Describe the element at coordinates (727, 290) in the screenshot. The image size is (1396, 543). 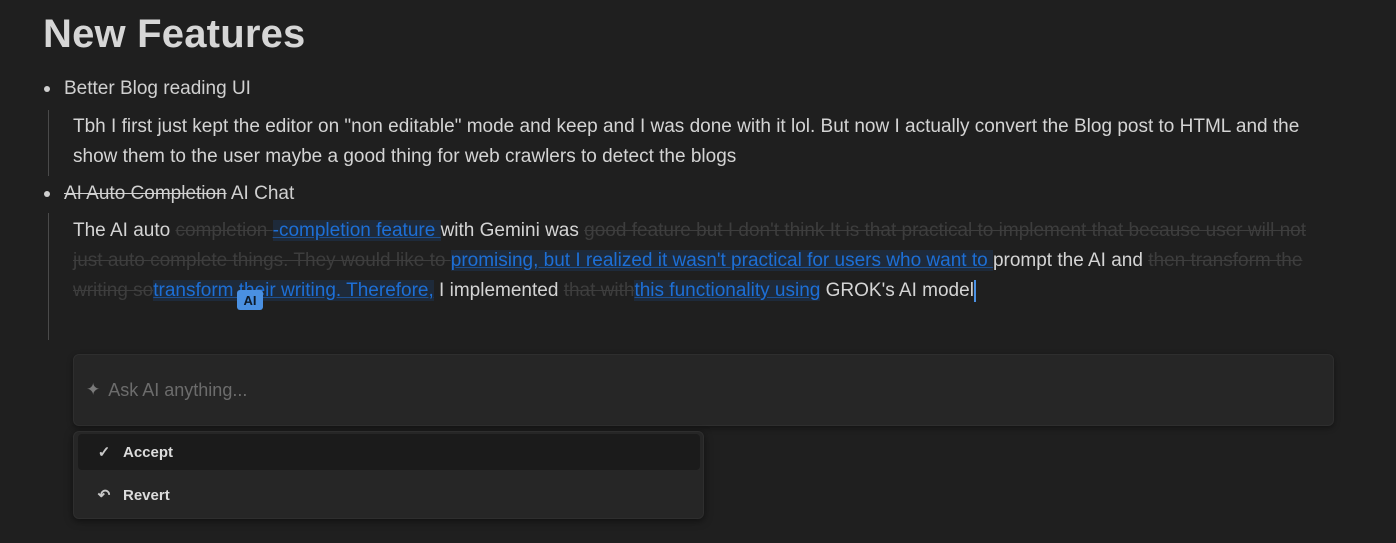
I see `inserted-text: this functionality using` at that location.